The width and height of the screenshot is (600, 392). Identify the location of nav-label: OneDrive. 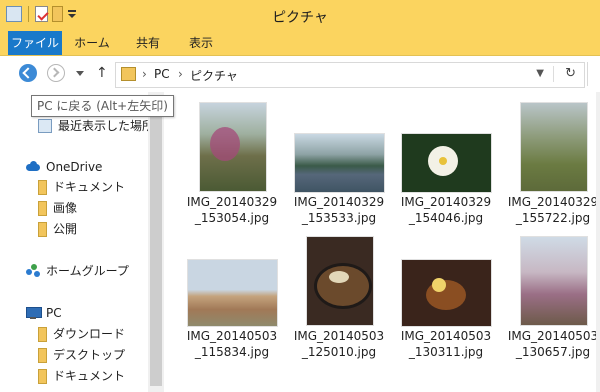
(74, 167).